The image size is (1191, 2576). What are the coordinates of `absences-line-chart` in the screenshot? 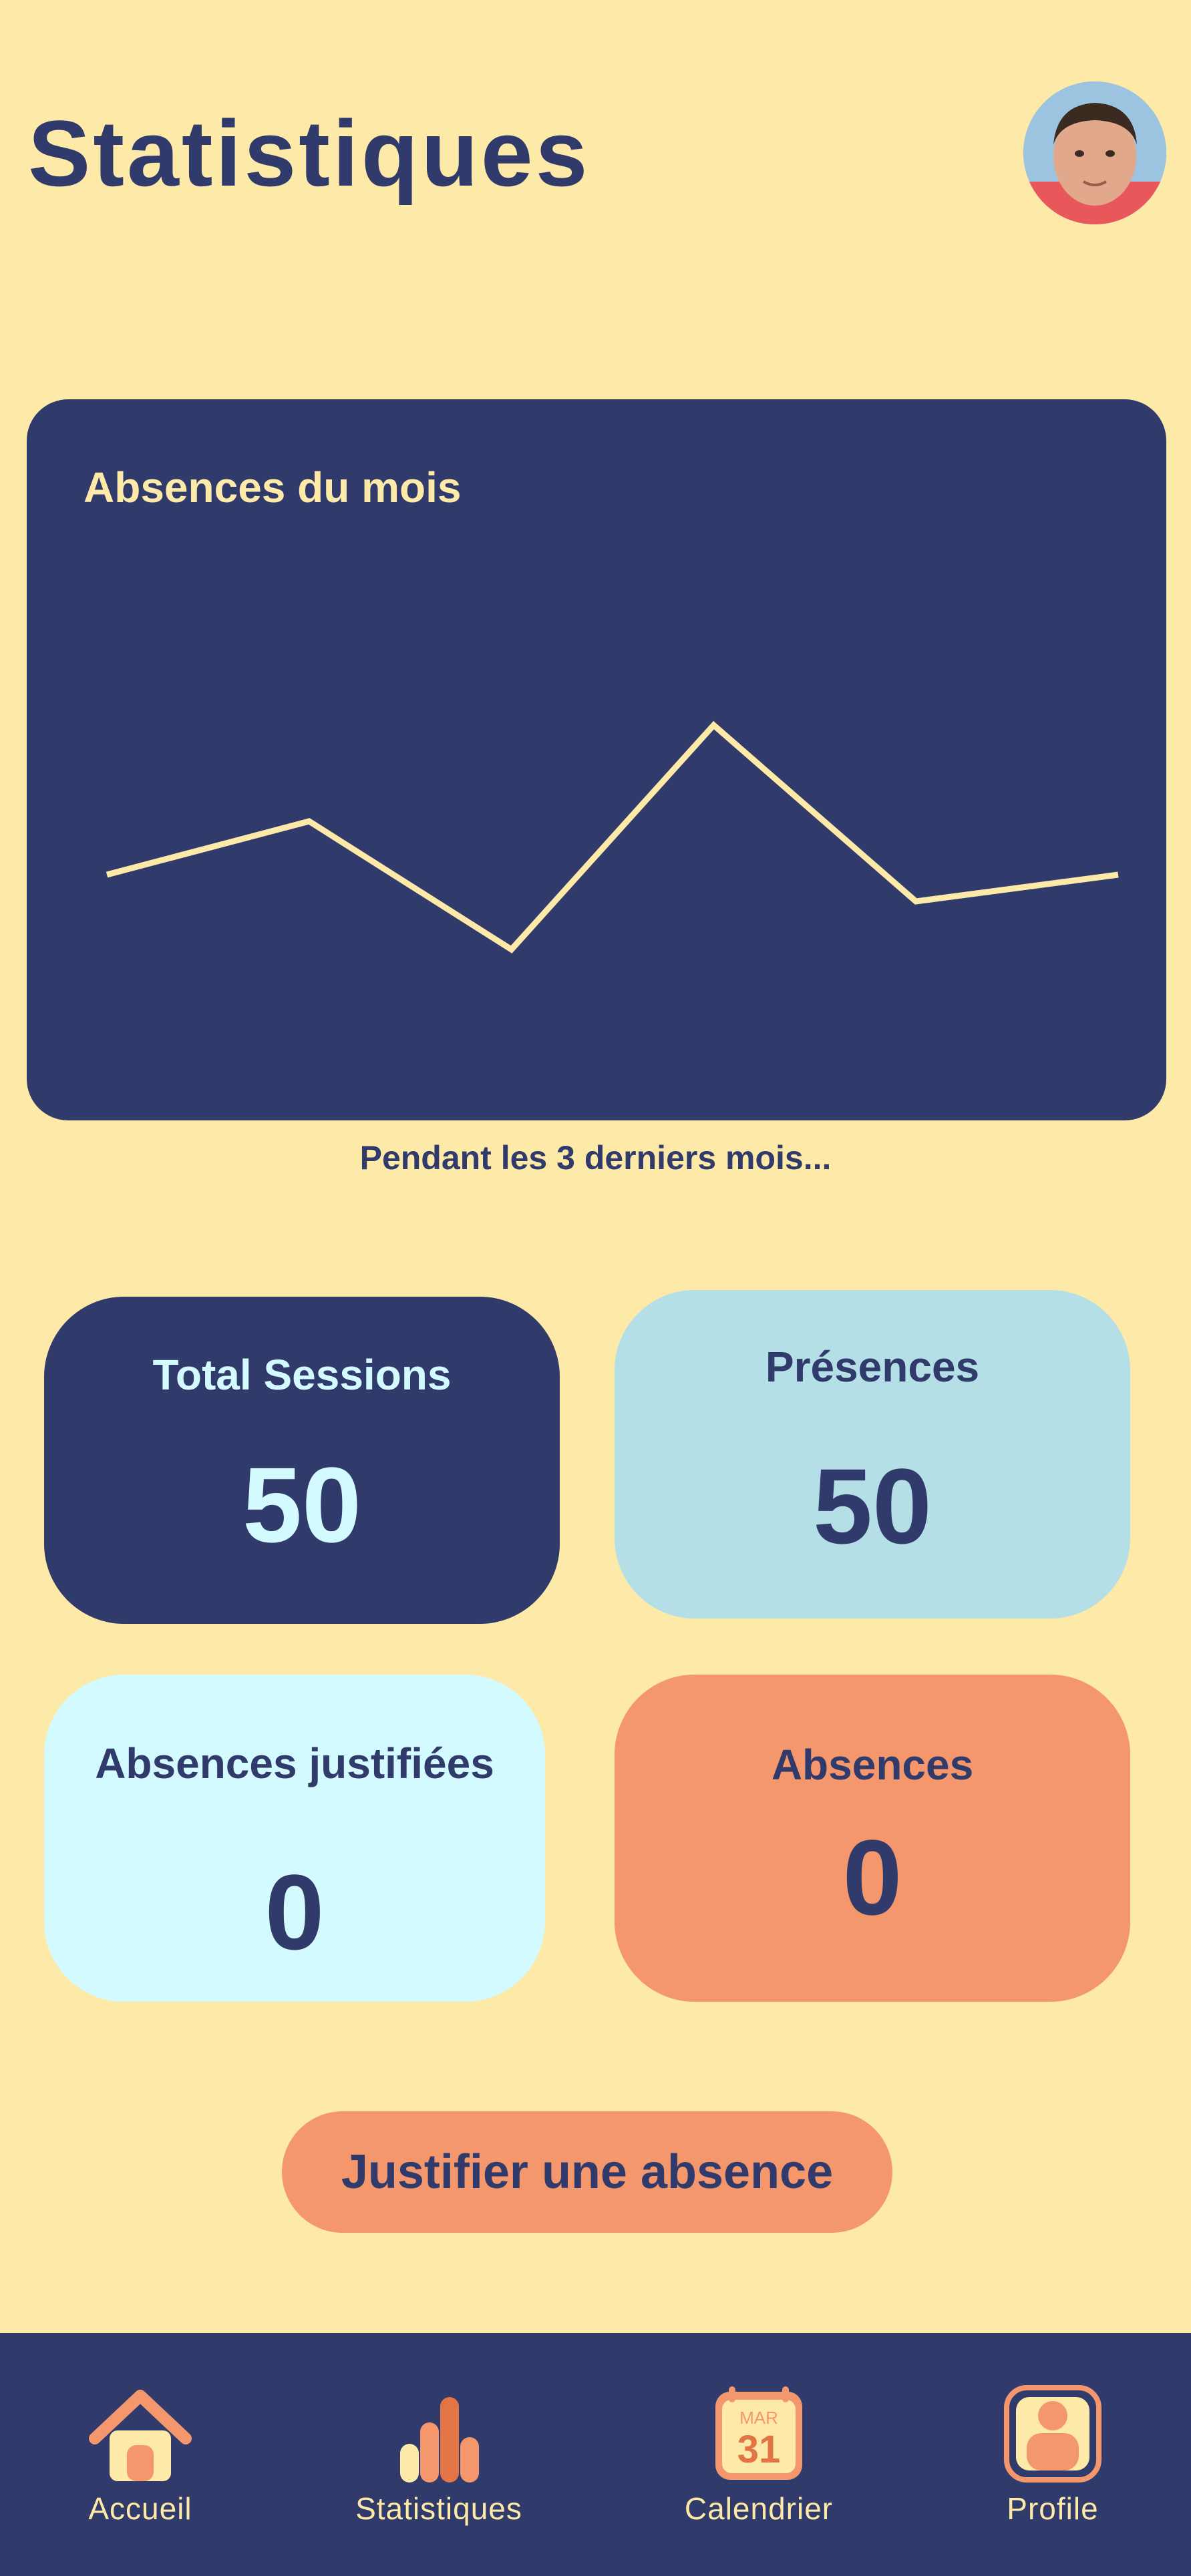 It's located at (612, 837).